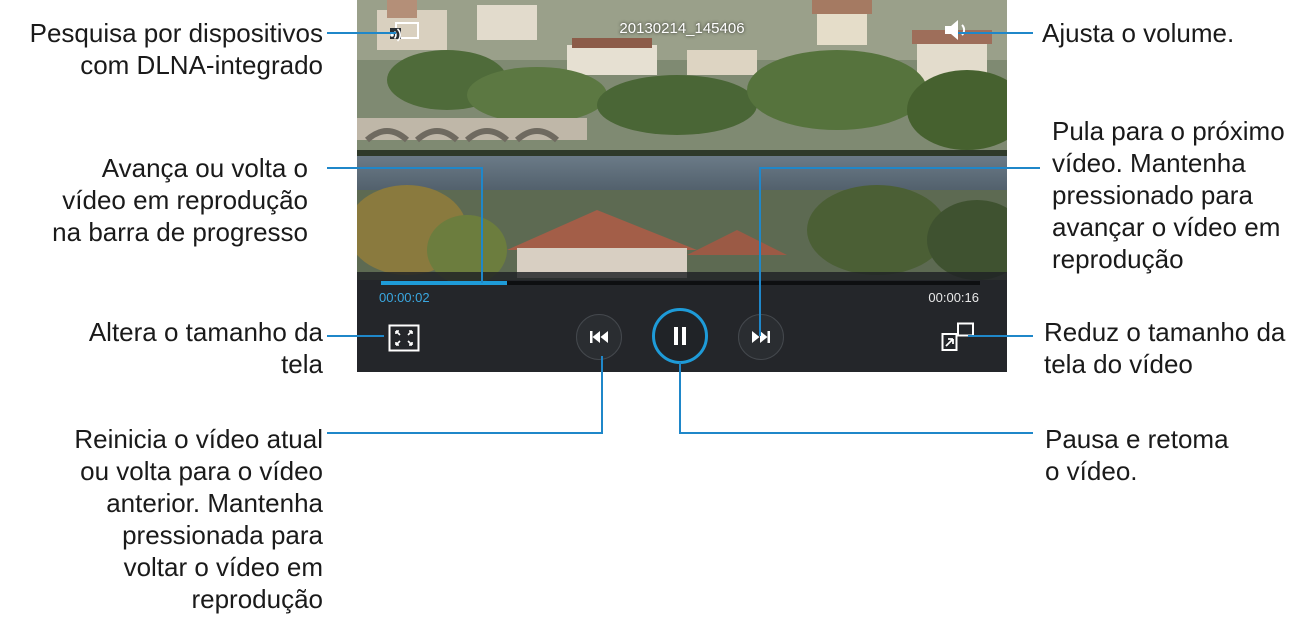  I want to click on previous-button, so click(599, 337).